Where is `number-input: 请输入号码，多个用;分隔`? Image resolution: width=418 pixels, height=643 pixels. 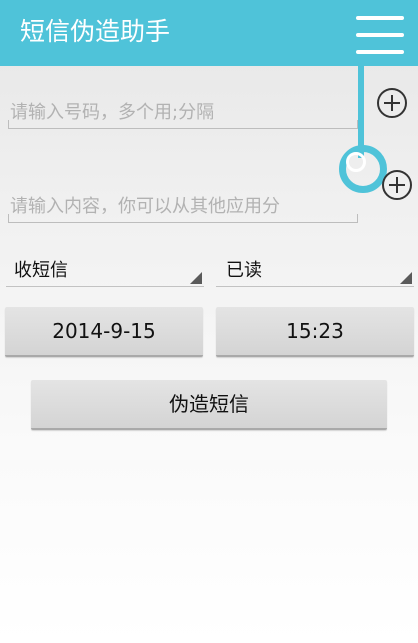
number-input: 请输入号码，多个用;分隔 is located at coordinates (183, 112).